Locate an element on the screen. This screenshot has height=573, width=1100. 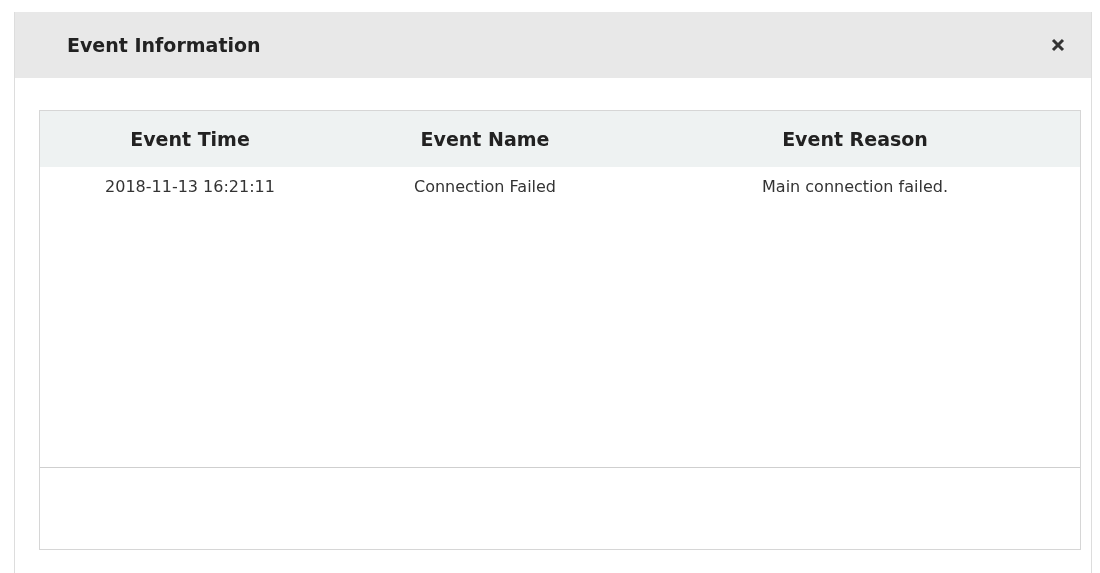
table-cell-text: 2018-11-13 16:21:11 is located at coordinates (190, 187).